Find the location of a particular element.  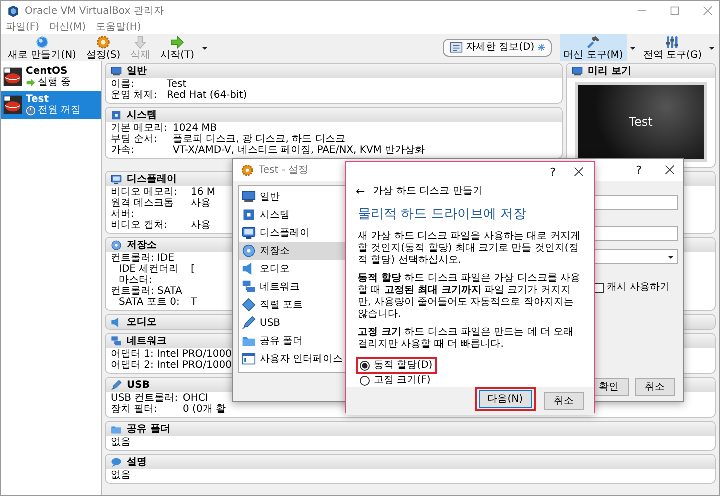

back-button: ← is located at coordinates (361, 191).